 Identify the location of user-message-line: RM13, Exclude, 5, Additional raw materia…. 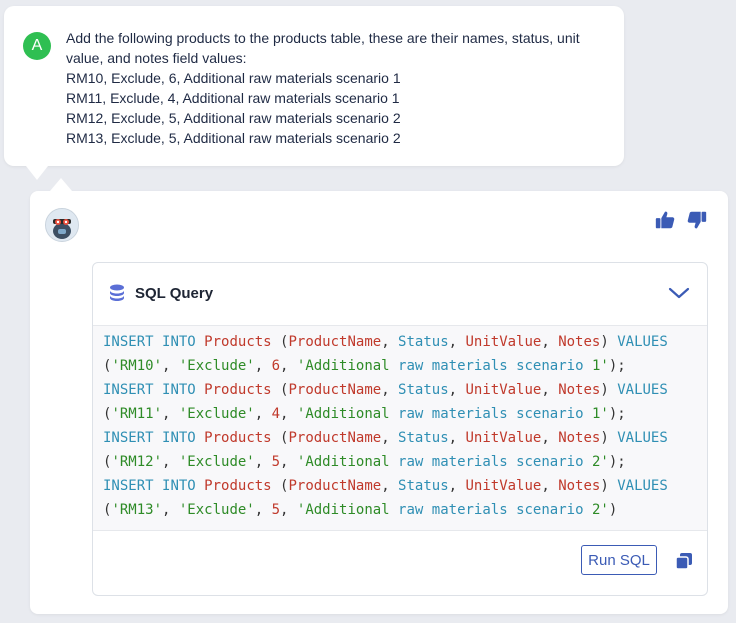
(233, 138).